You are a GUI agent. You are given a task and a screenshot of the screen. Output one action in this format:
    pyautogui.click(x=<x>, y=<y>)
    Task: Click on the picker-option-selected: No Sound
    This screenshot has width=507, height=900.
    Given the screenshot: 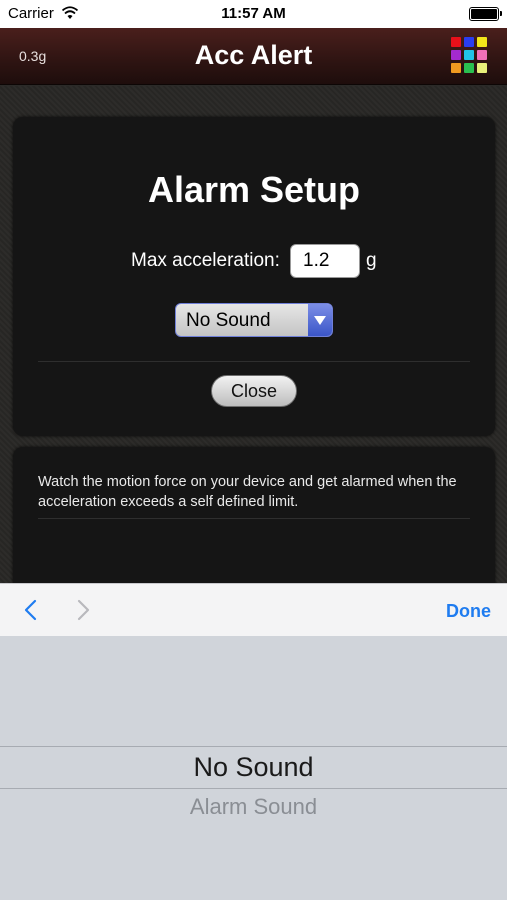 What is the action you would take?
    pyautogui.click(x=253, y=767)
    